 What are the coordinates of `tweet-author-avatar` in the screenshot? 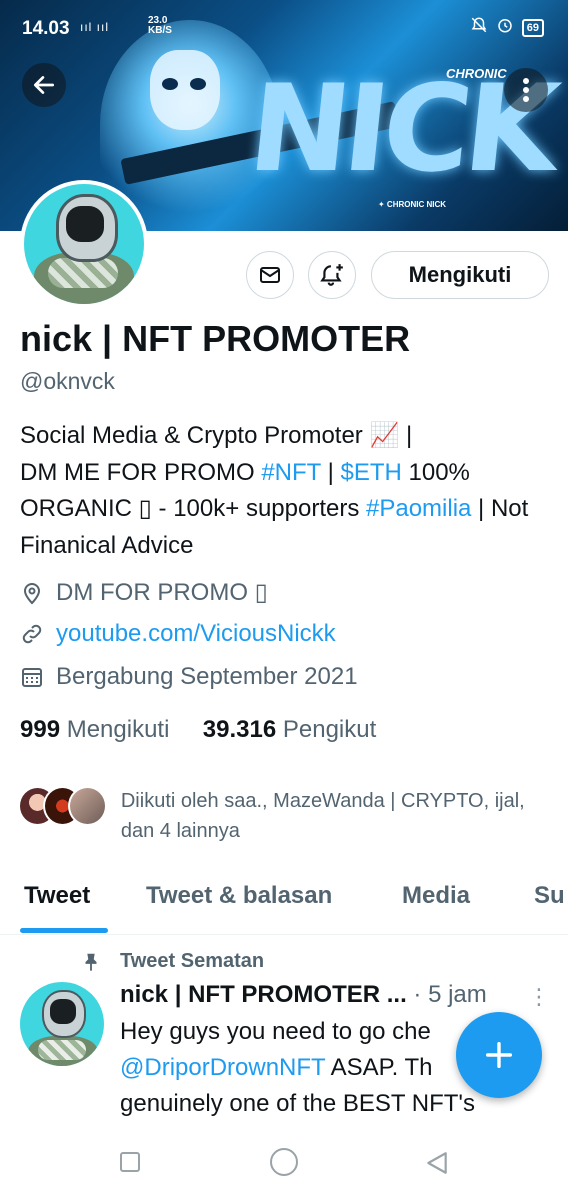 It's located at (62, 1024).